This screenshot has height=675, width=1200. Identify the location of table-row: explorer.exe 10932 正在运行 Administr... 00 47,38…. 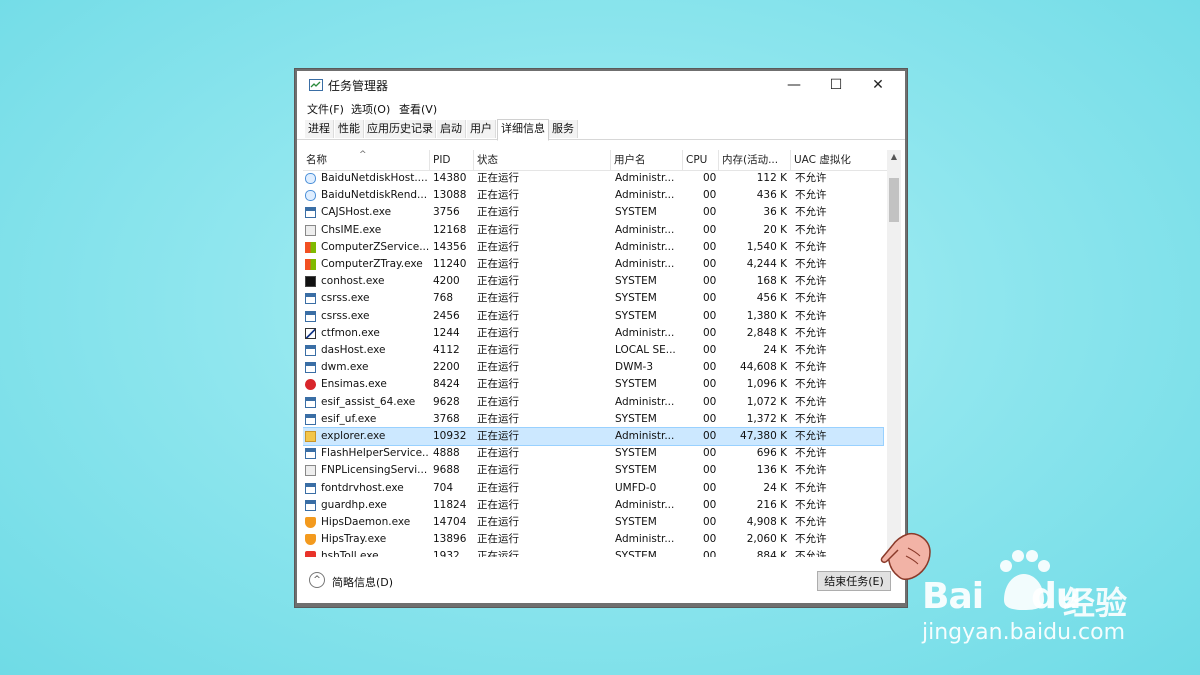
(593, 436).